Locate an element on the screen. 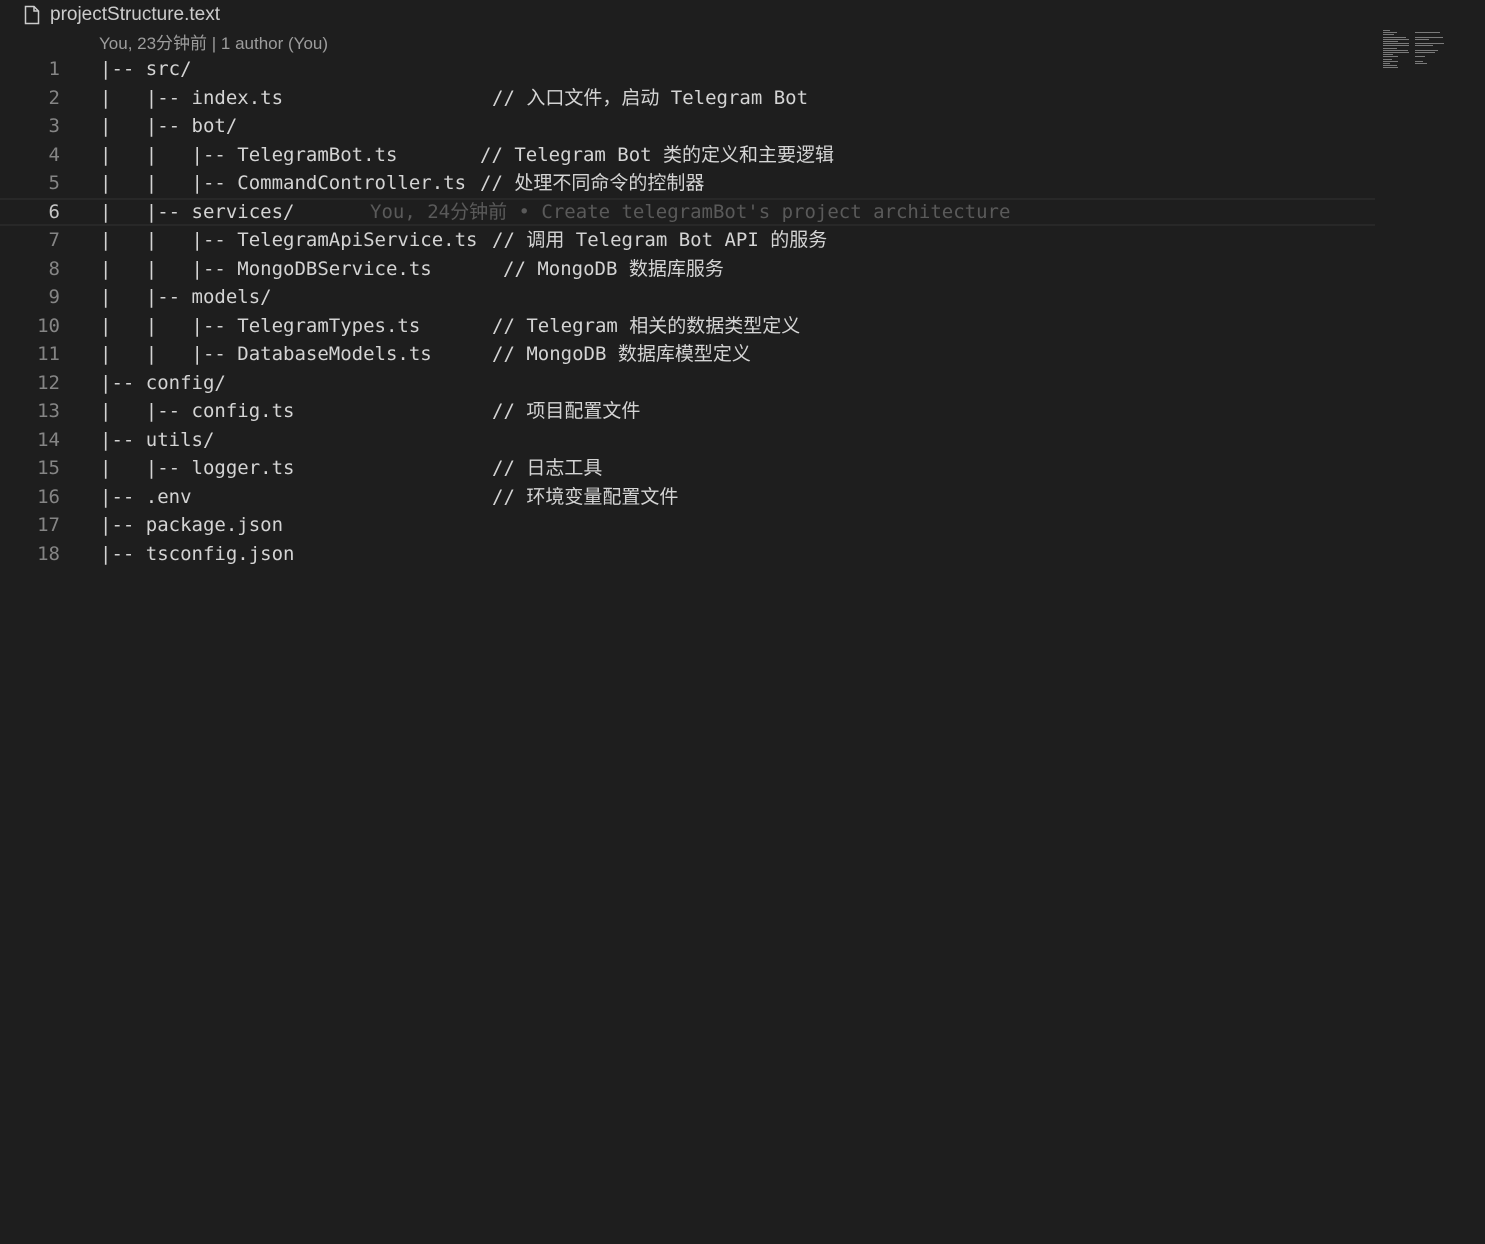 The height and width of the screenshot is (1244, 1485). code-text: | | |-- MongoDBService.ts is located at coordinates (266, 268).